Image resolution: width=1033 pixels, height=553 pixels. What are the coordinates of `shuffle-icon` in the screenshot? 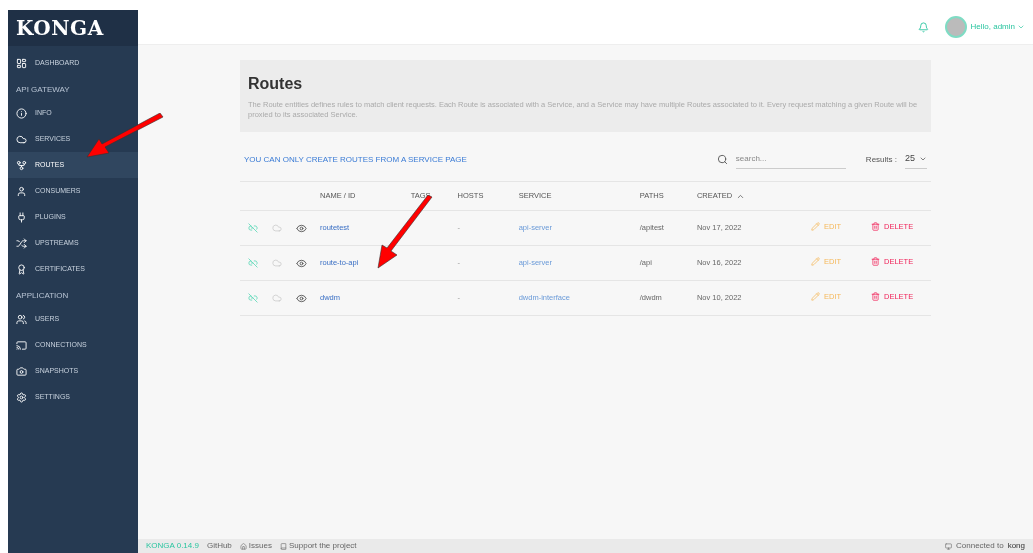 It's located at (21, 243).